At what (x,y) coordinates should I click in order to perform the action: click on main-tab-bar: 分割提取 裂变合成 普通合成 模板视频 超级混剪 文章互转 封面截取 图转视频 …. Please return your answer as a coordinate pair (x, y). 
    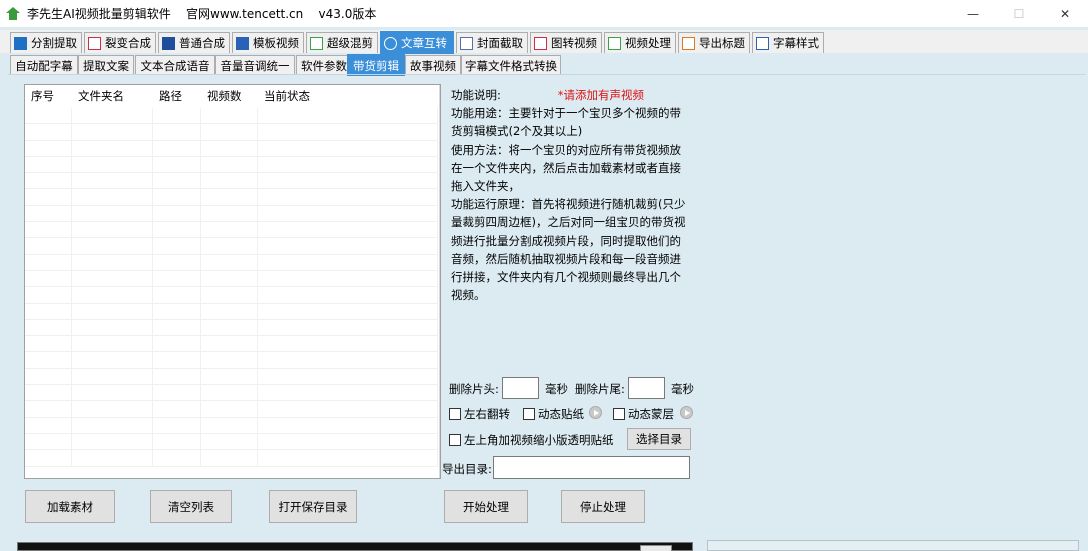
    Looking at the image, I should click on (544, 42).